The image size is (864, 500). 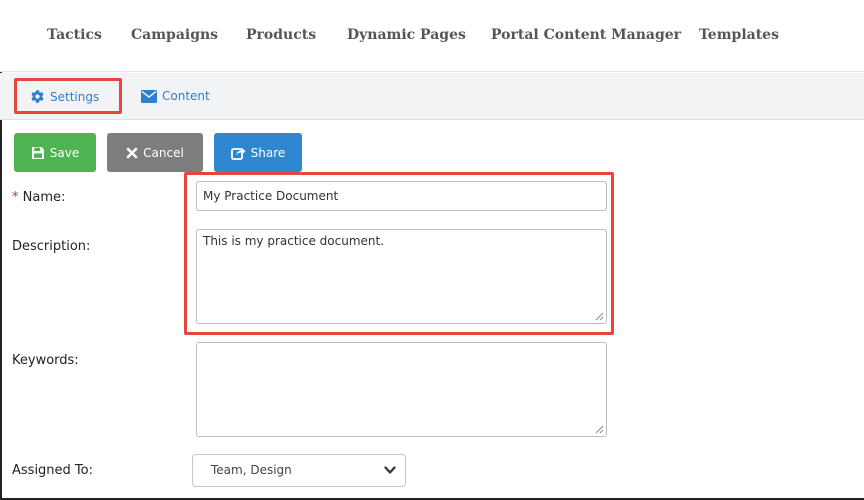 What do you see at coordinates (251, 470) in the screenshot?
I see `assigned-to-value: Team, Design` at bounding box center [251, 470].